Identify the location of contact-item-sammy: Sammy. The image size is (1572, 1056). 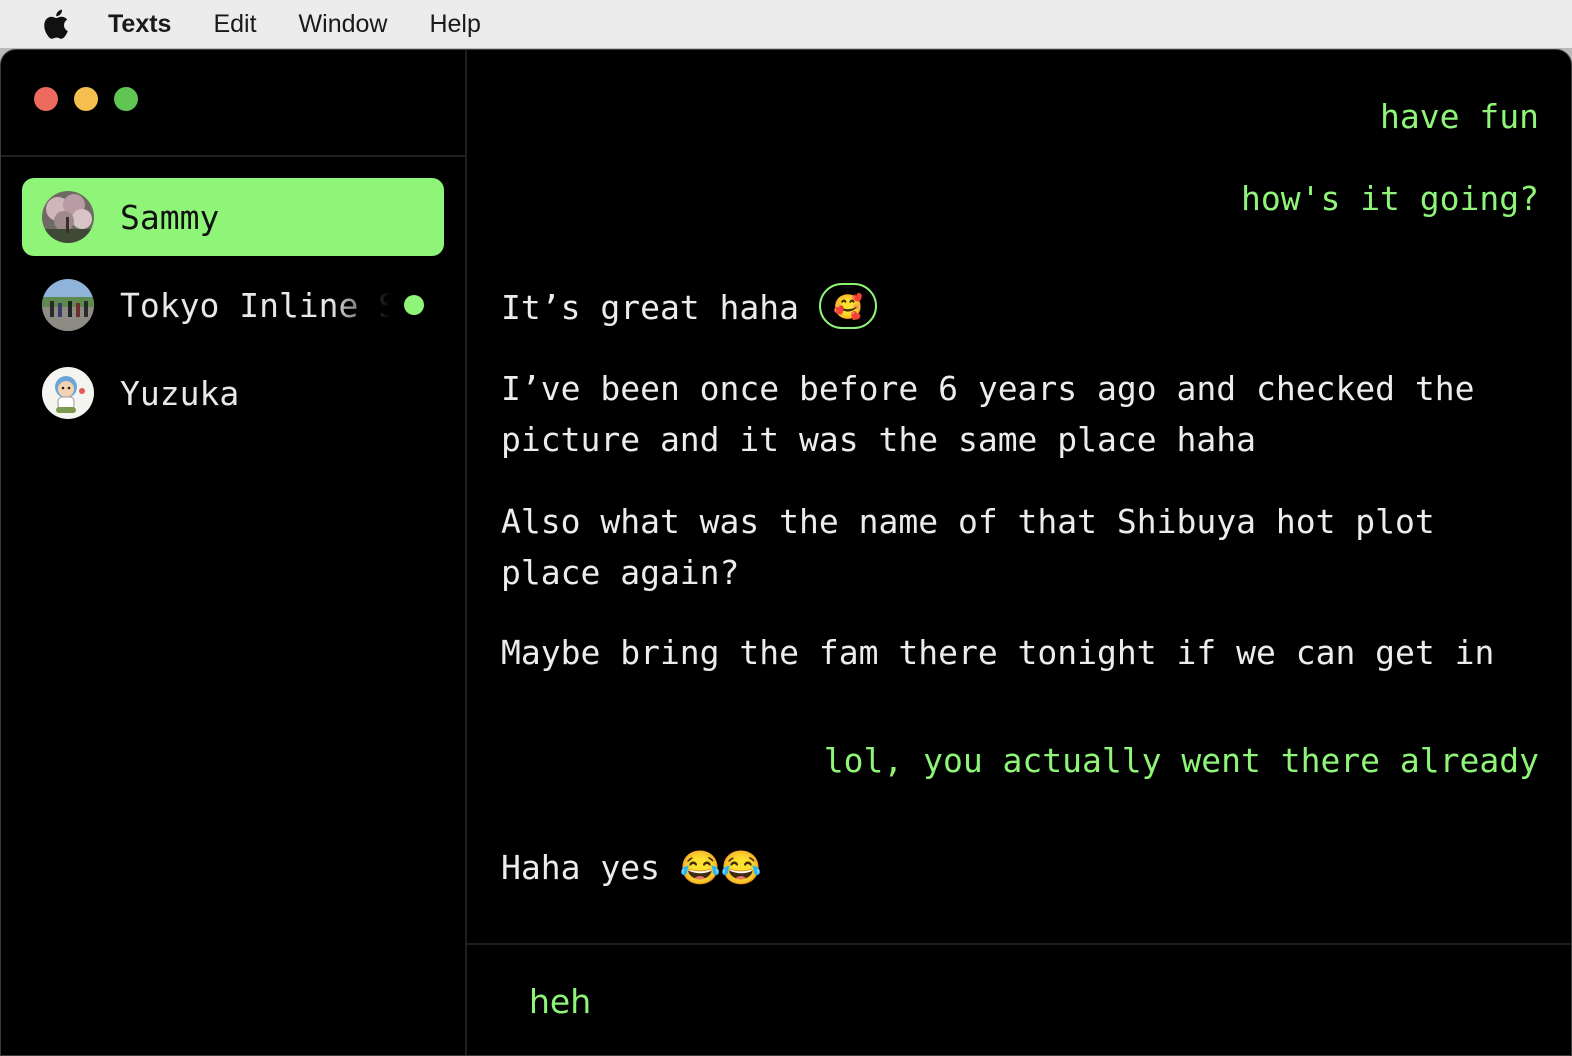
(233, 217).